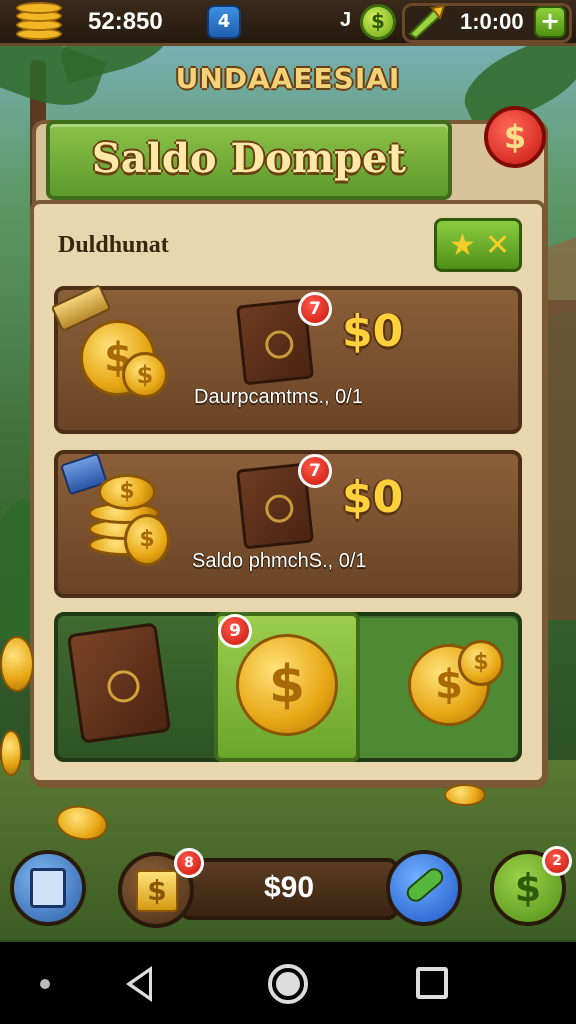 The width and height of the screenshot is (576, 1024). Describe the element at coordinates (462, 245) in the screenshot. I see `star-icon: ★` at that location.